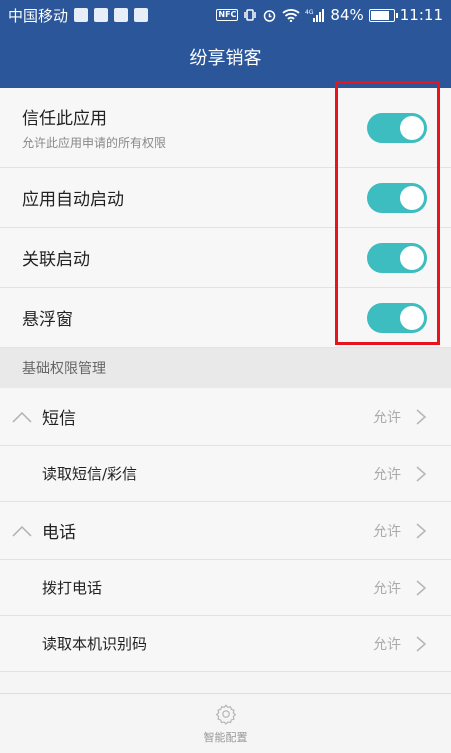 The height and width of the screenshot is (753, 451). Describe the element at coordinates (141, 15) in the screenshot. I see `image-notification-icon` at that location.